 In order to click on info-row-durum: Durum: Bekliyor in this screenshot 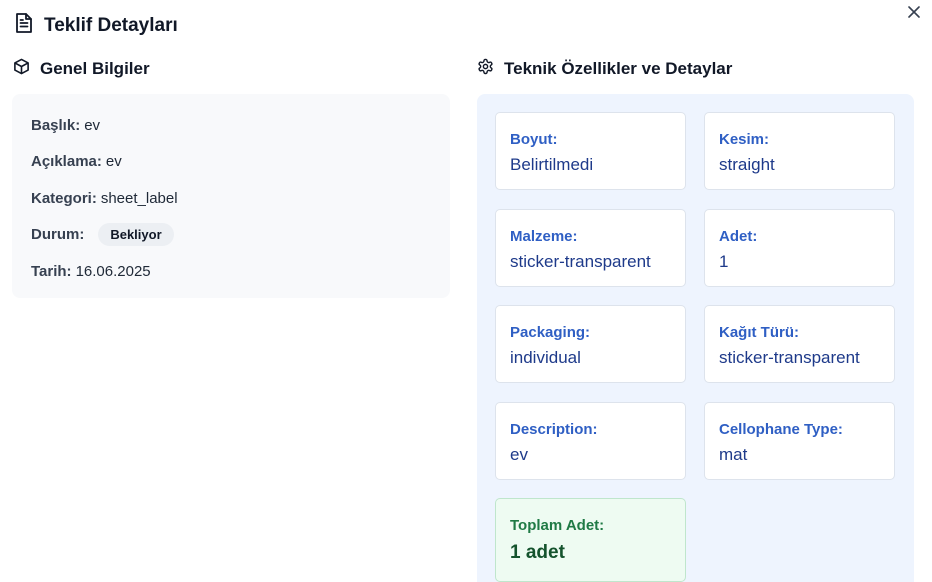, I will do `click(231, 235)`.